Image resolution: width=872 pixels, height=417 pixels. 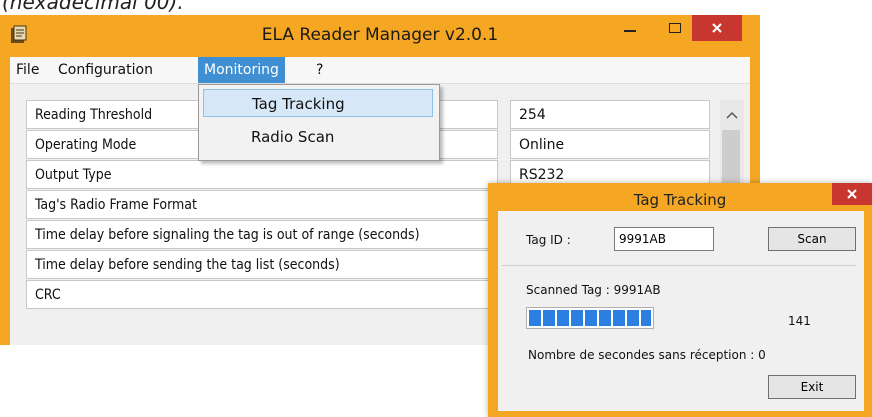 I want to click on row-value: Online, so click(x=610, y=144).